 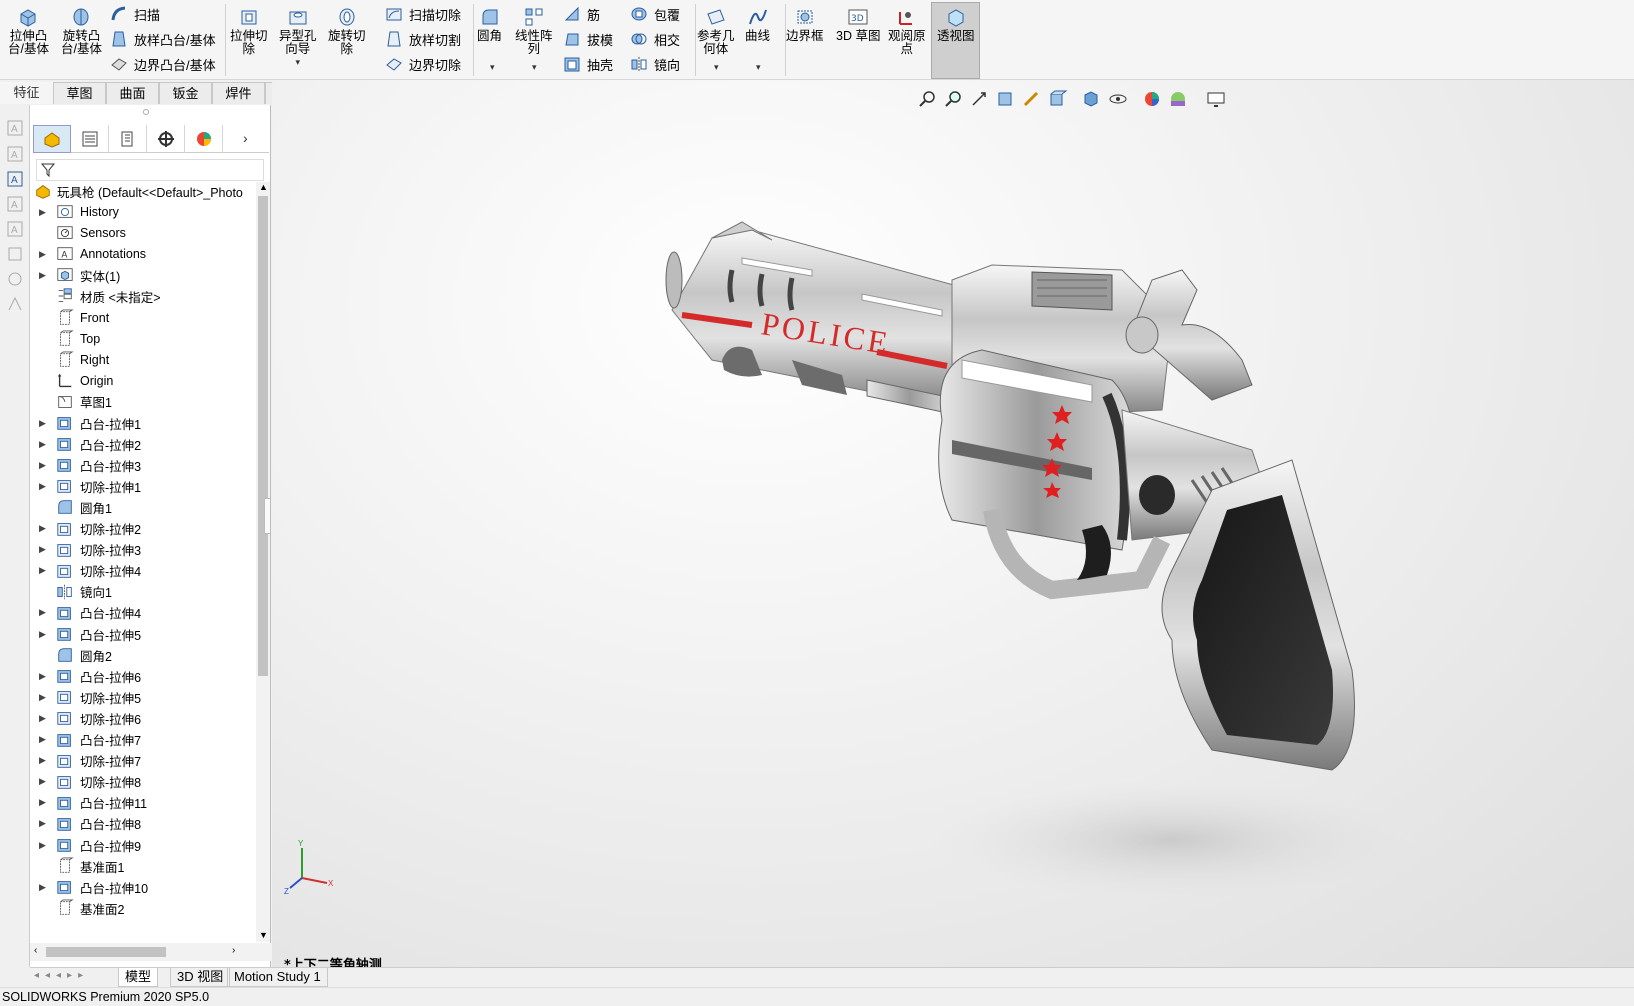 What do you see at coordinates (423, 14) in the screenshot?
I see `sweep-cut-button: 扫描切除` at bounding box center [423, 14].